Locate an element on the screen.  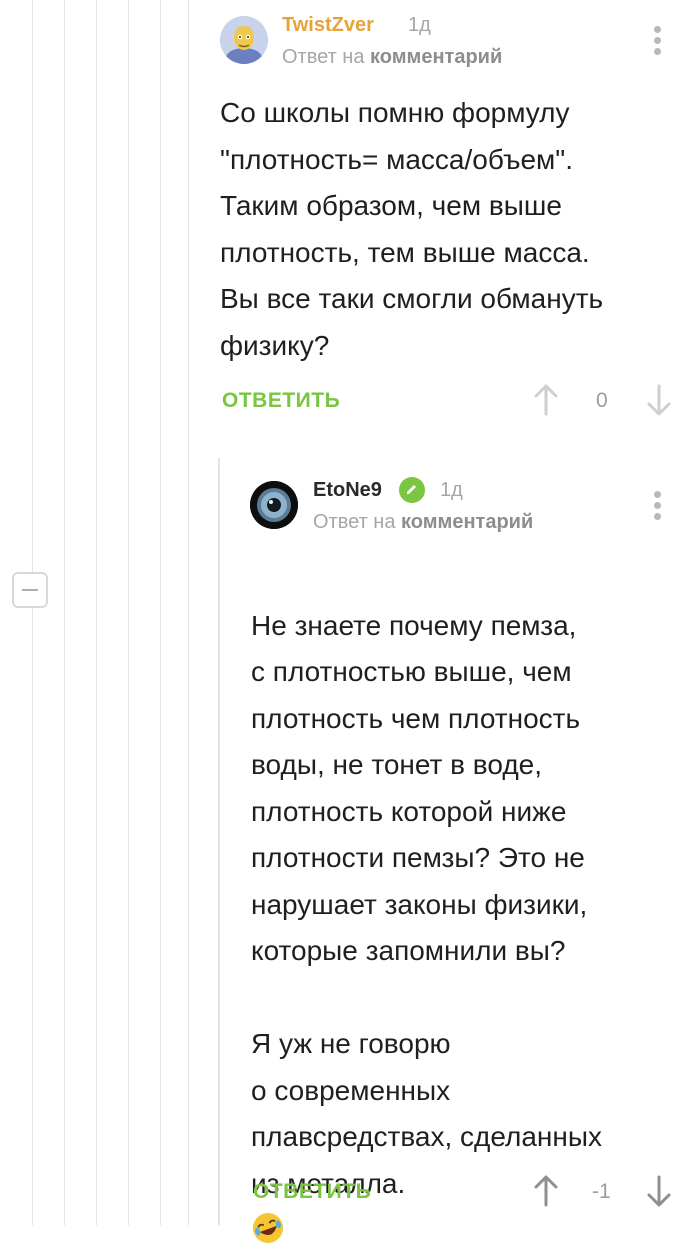
username: TwistZver is located at coordinates (328, 25).